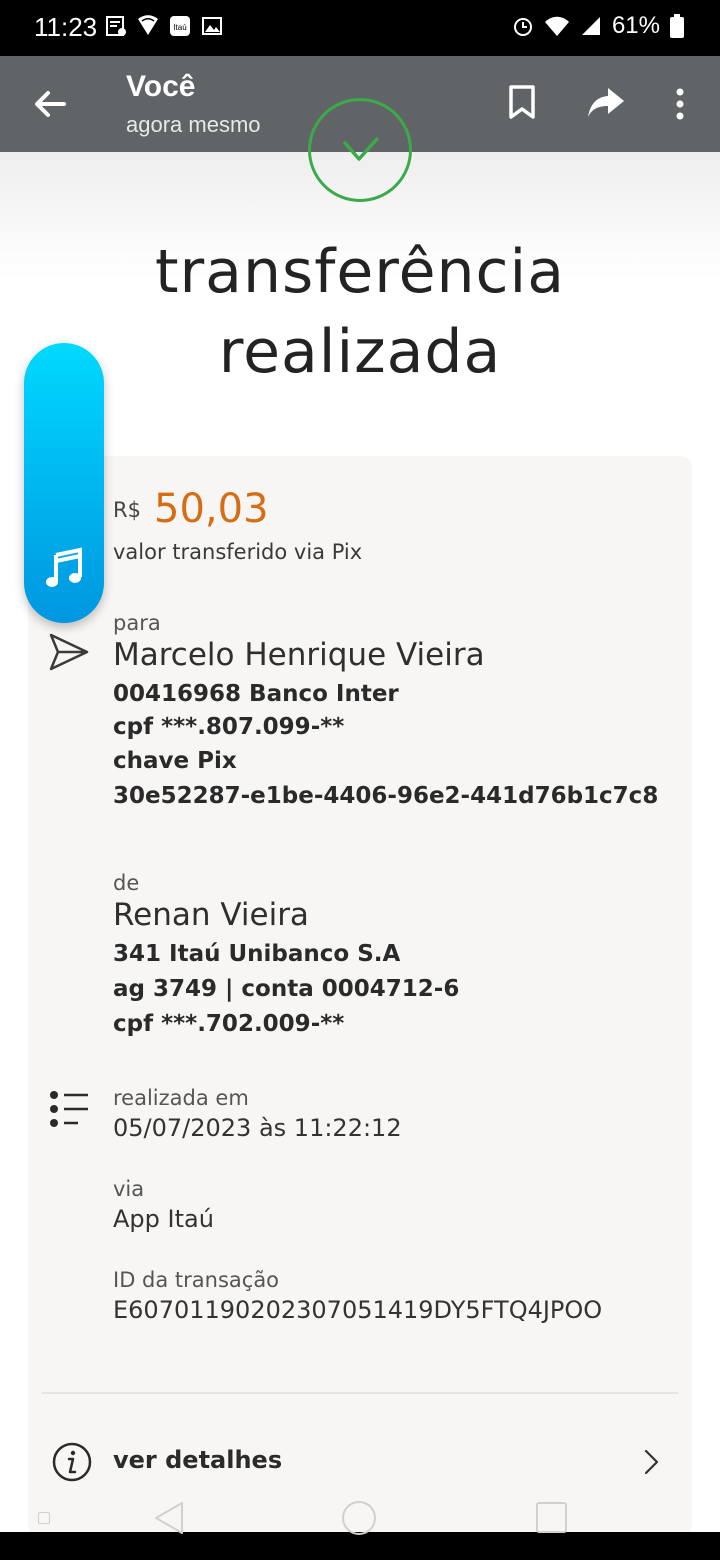  I want to click on sender-cpf: cpf ***.702.009-**, so click(229, 1024).